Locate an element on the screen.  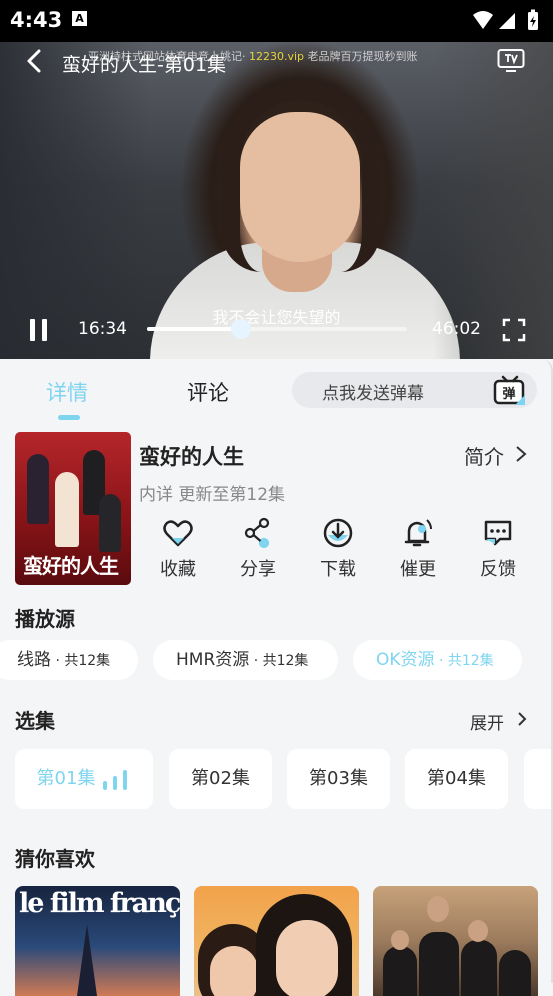
source-name: 线路 is located at coordinates (34, 660).